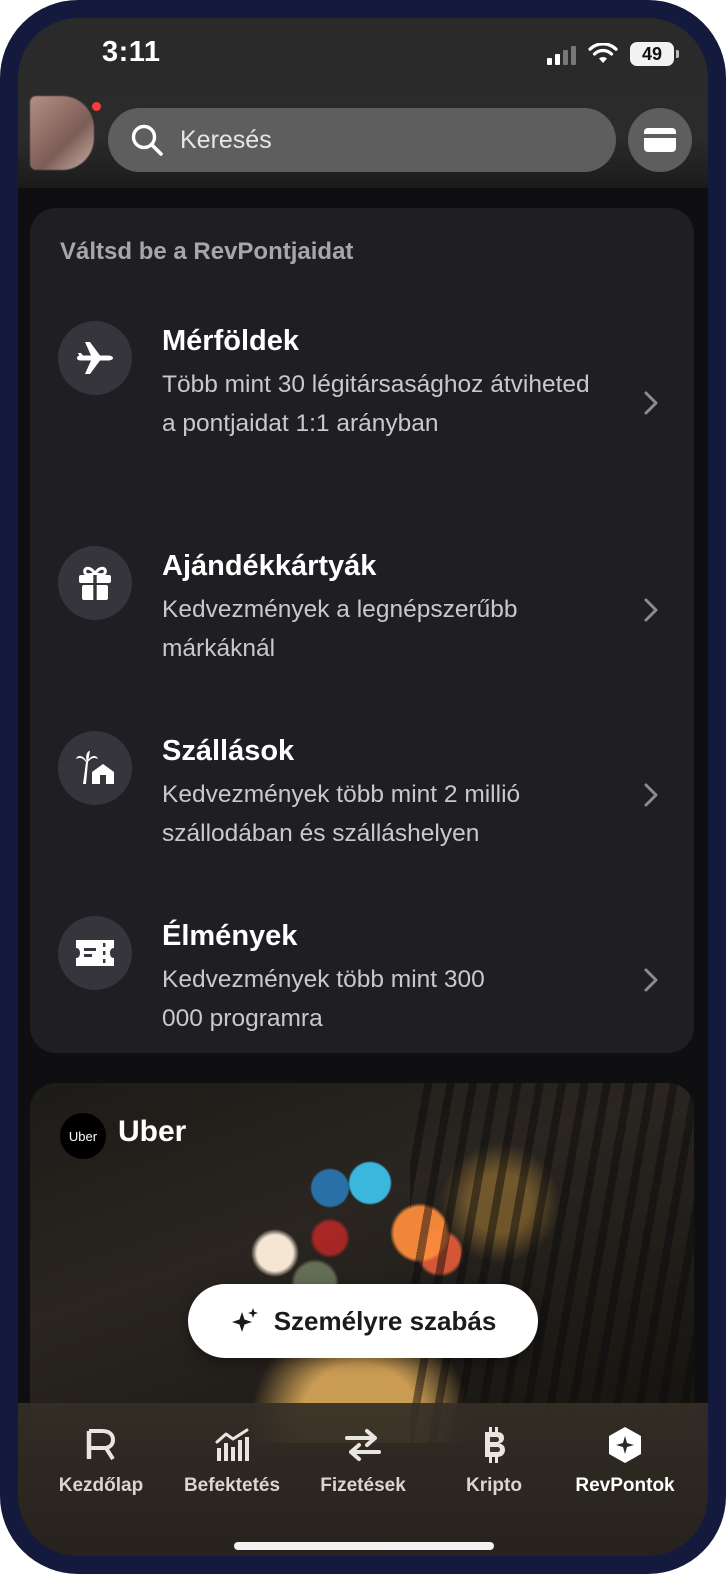  I want to click on wifi-icon, so click(603, 53).